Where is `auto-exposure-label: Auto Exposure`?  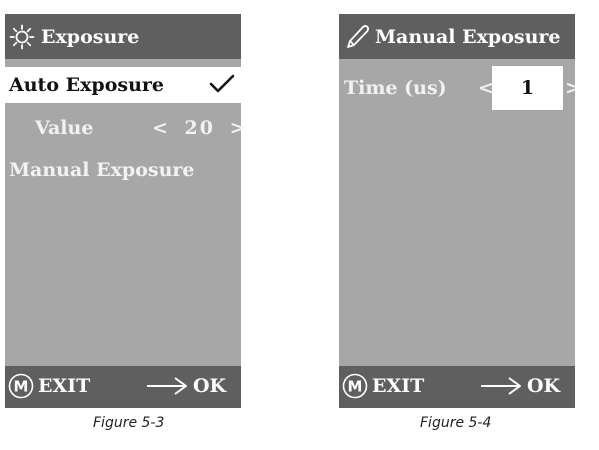
auto-exposure-label: Auto Exposure is located at coordinates (86, 85).